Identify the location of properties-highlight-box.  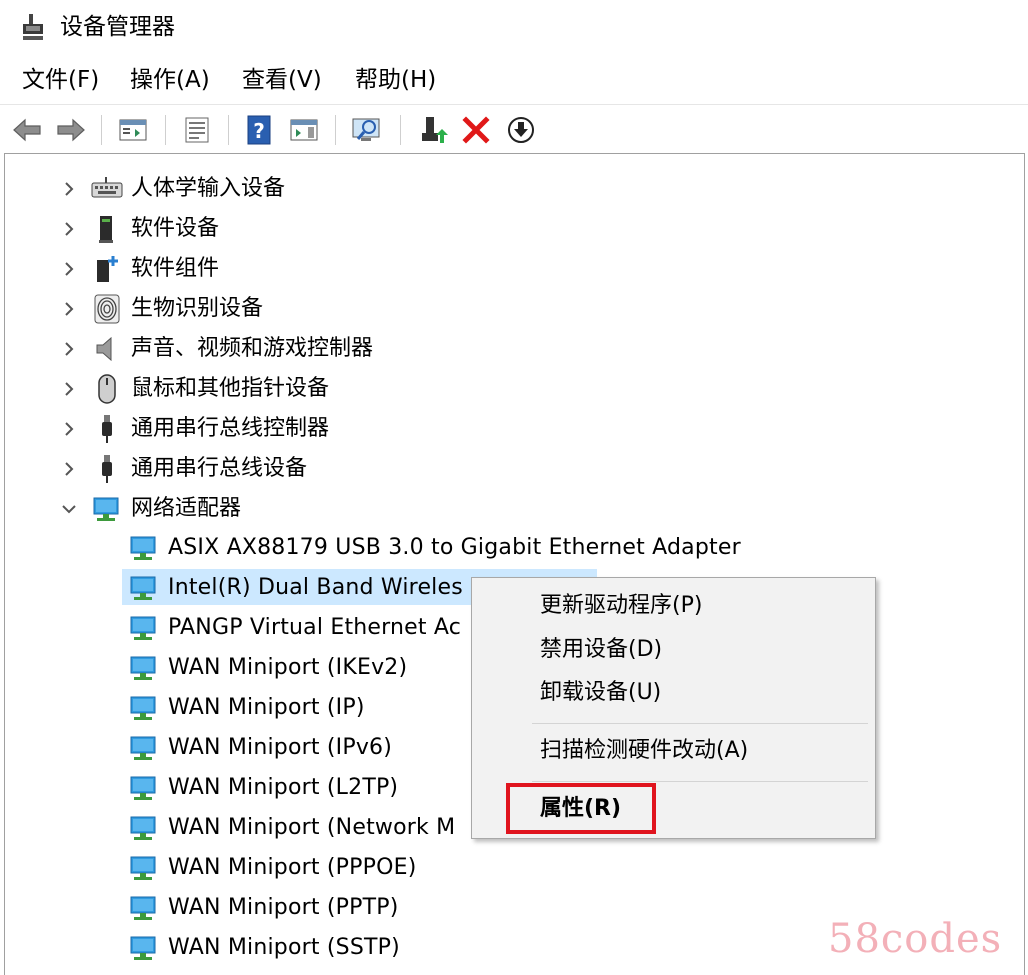
(581, 808).